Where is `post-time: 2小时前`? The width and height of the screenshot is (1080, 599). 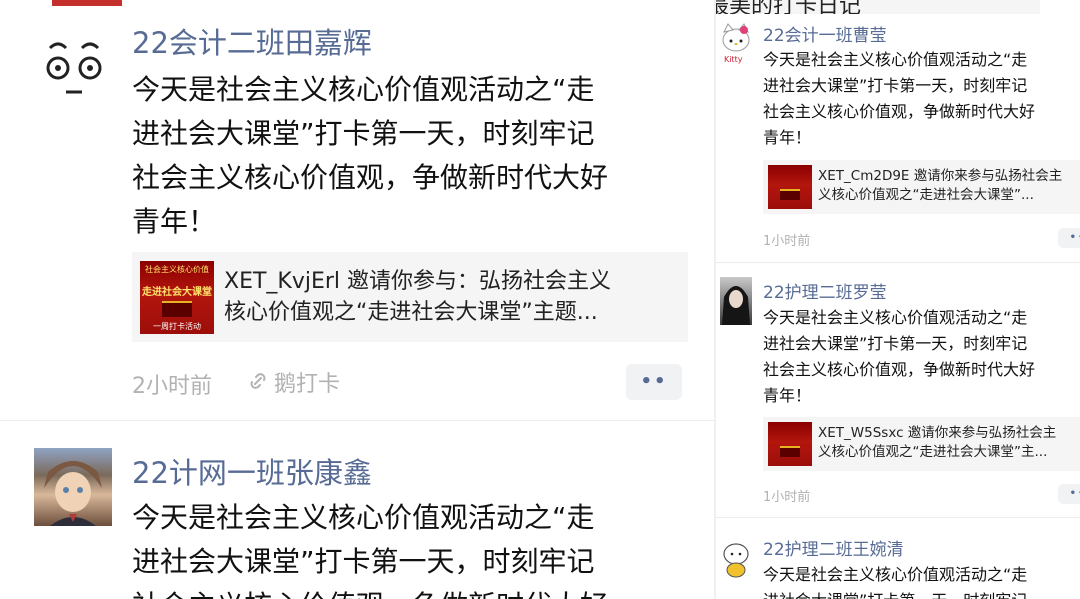 post-time: 2小时前 is located at coordinates (172, 386).